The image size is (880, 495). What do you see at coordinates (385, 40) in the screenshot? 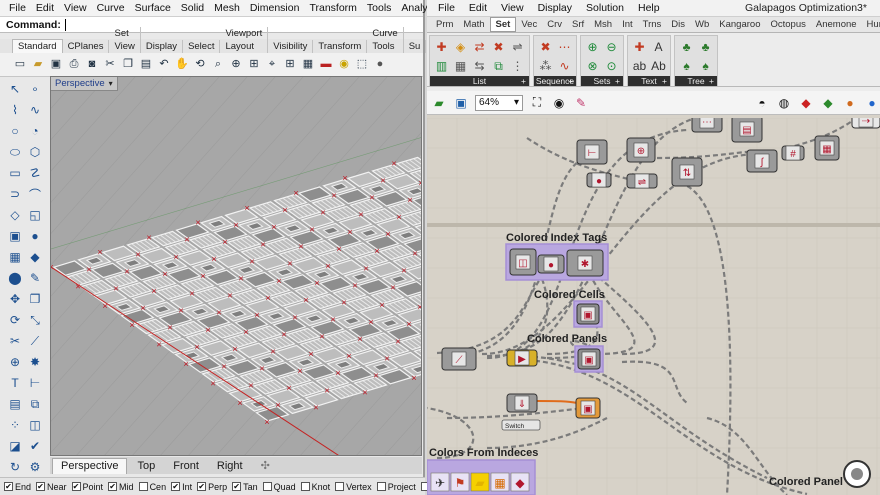
I see `toolbar-tab-curve-tools: Curve Tools` at bounding box center [385, 40].